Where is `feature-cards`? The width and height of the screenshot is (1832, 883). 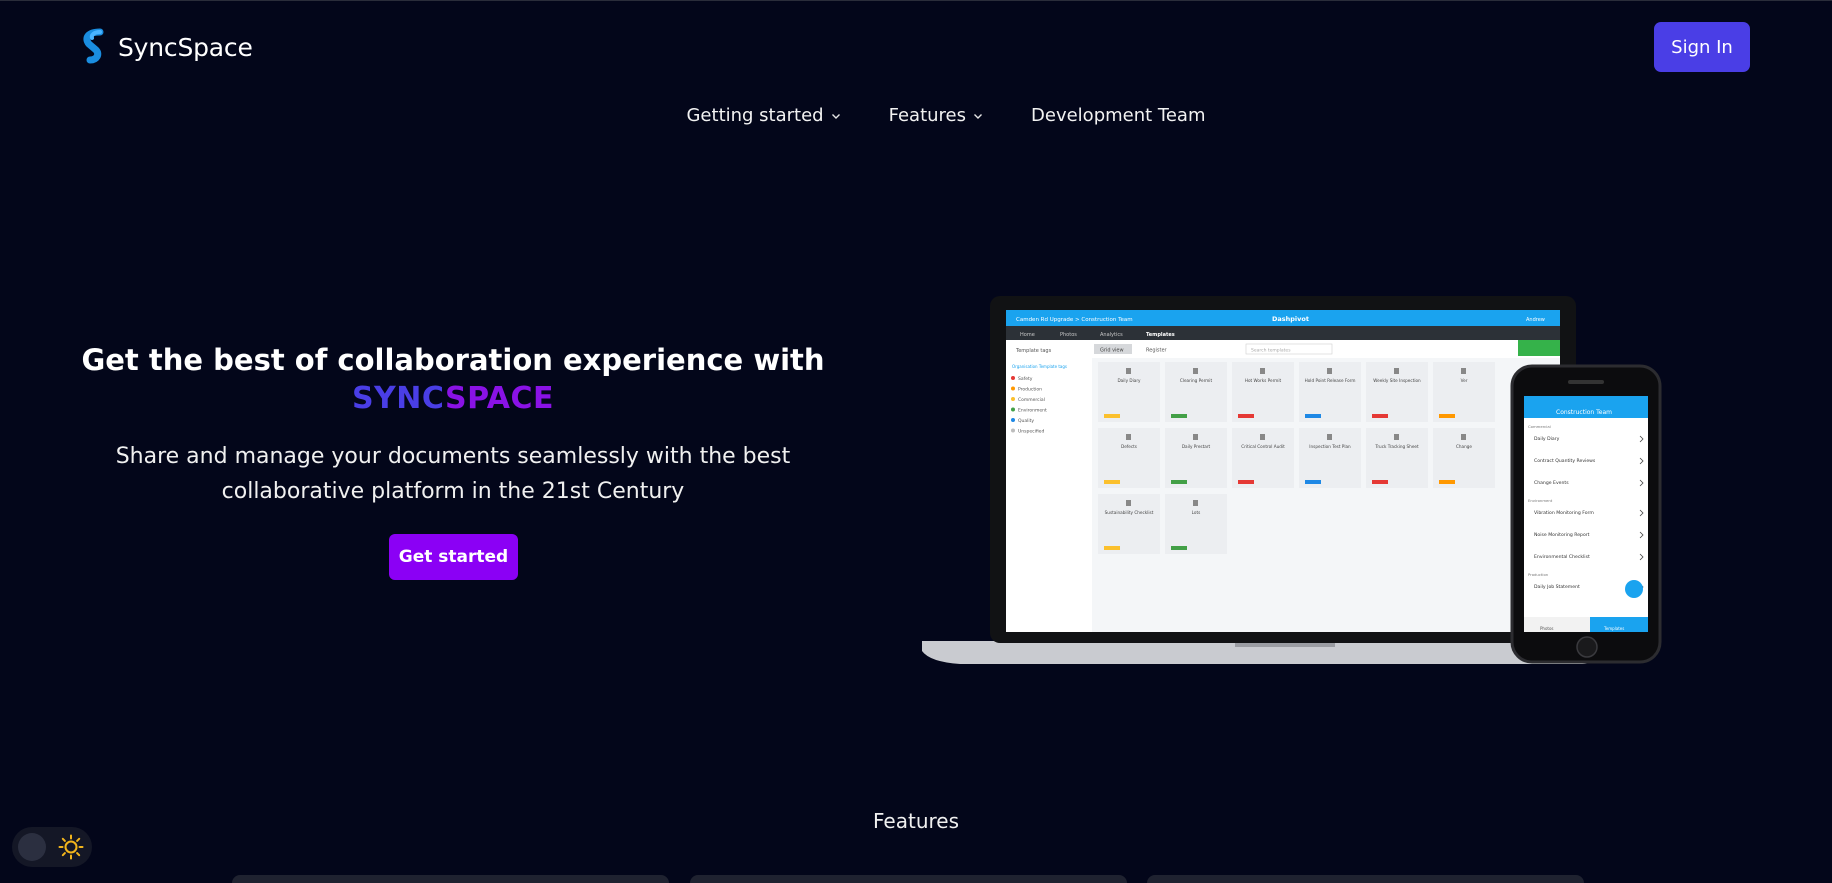
feature-cards is located at coordinates (916, 879).